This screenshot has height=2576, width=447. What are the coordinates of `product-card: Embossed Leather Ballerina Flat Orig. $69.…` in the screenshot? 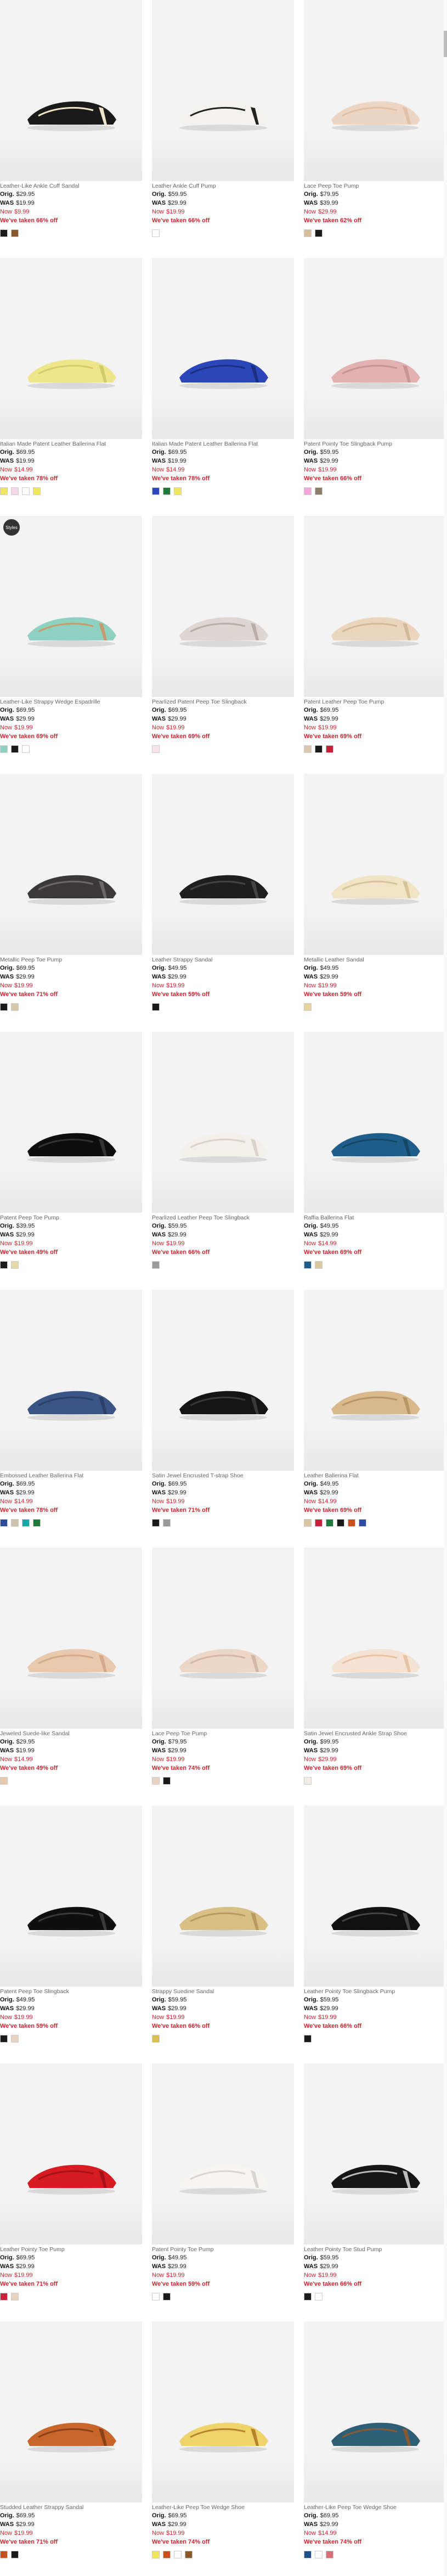 It's located at (71, 1416).